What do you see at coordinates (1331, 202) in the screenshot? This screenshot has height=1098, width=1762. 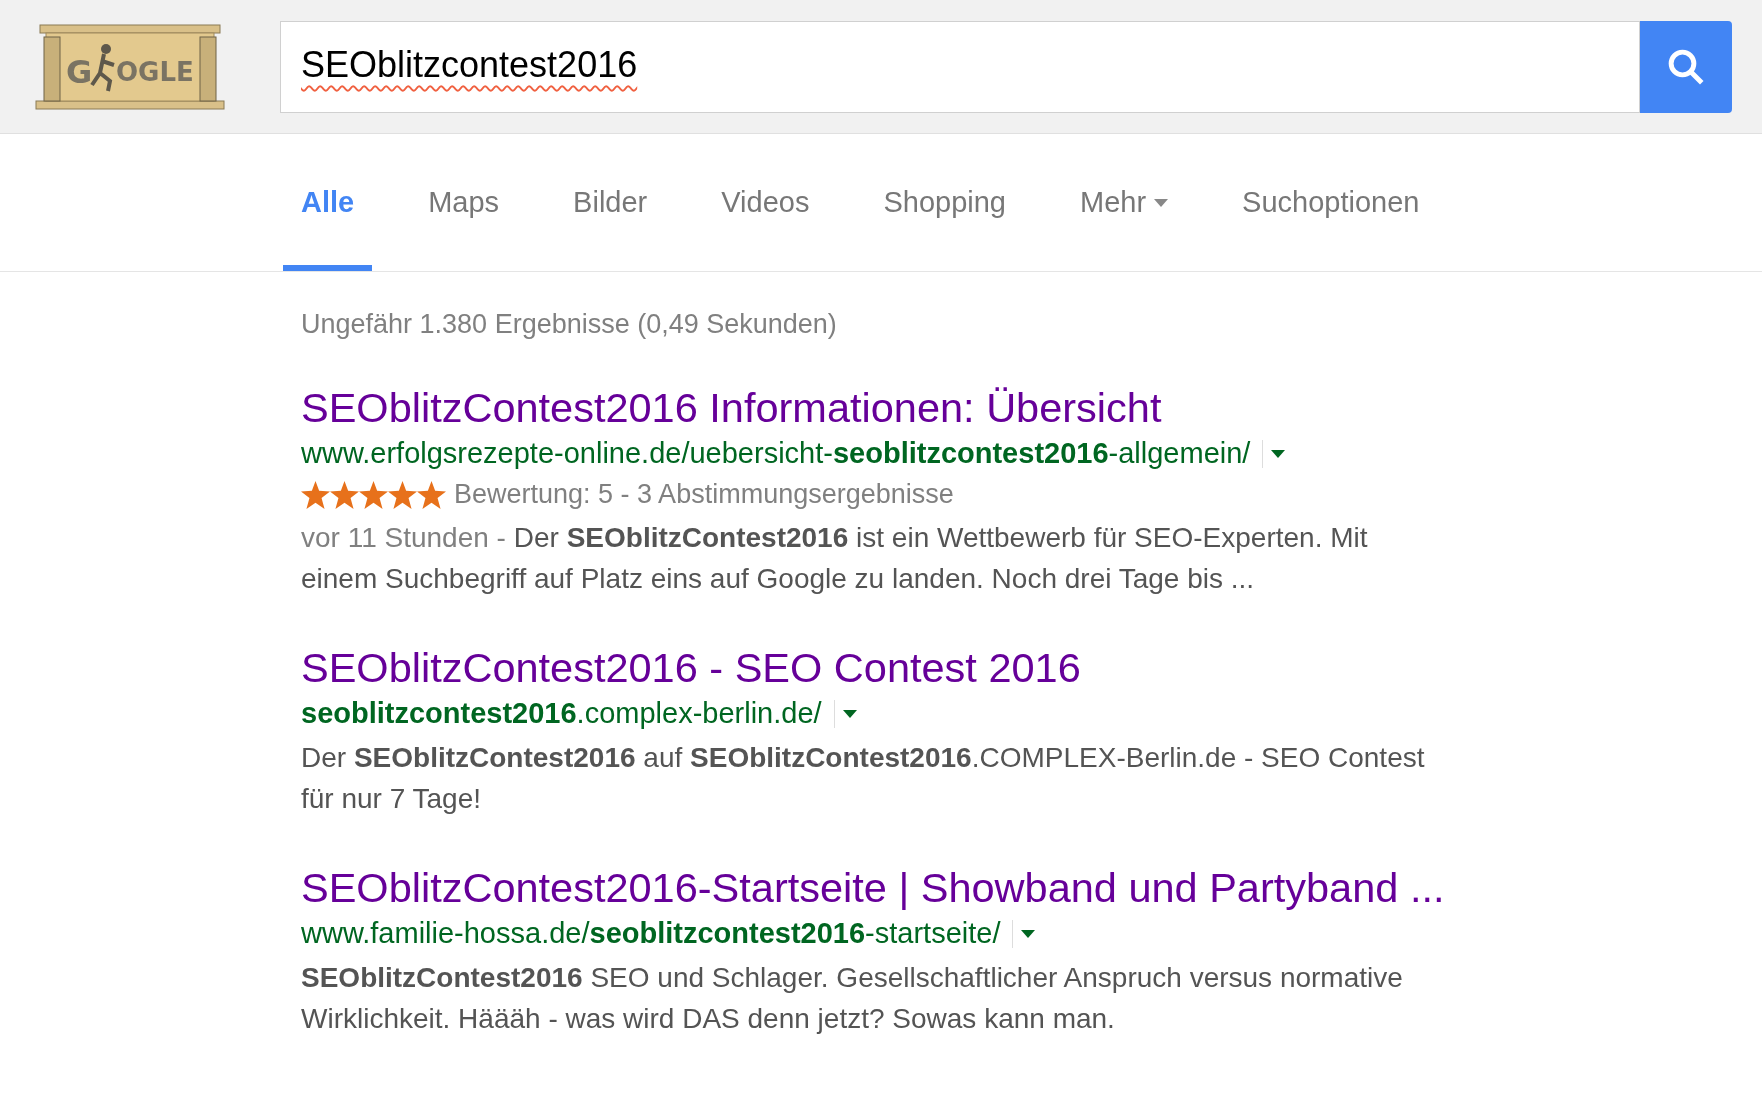 I see `nav-tab: Suchoptionen` at bounding box center [1331, 202].